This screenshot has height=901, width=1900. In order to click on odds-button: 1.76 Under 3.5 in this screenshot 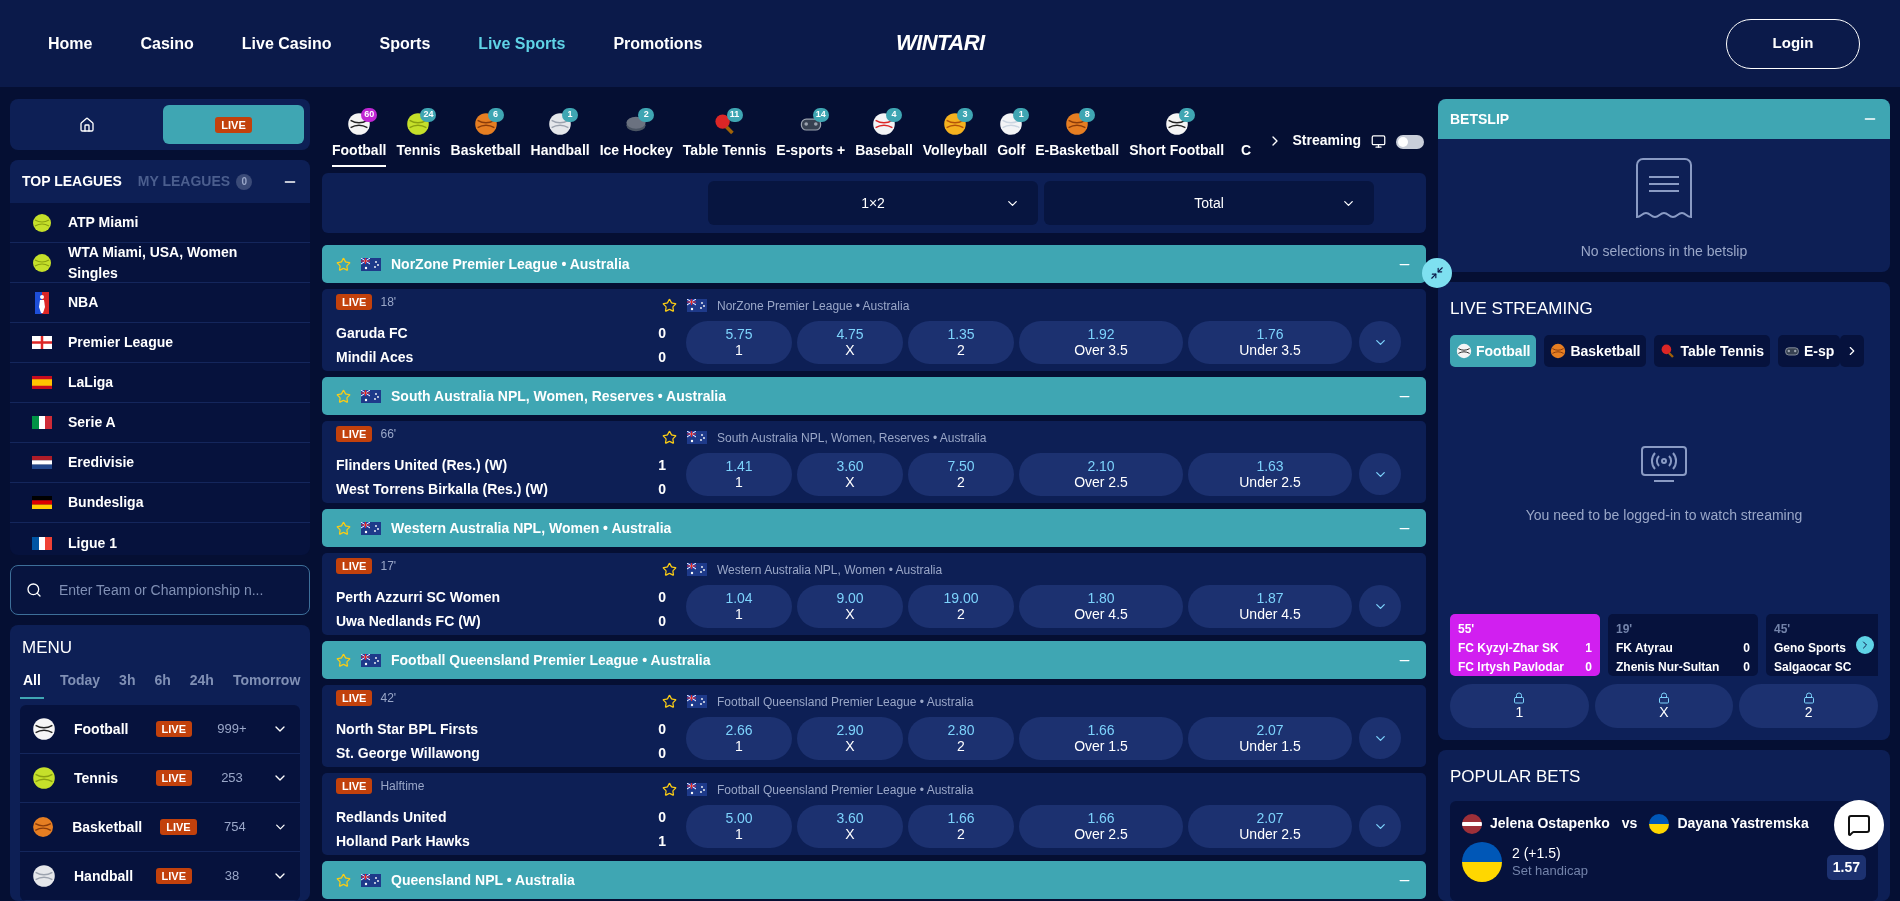, I will do `click(1270, 342)`.